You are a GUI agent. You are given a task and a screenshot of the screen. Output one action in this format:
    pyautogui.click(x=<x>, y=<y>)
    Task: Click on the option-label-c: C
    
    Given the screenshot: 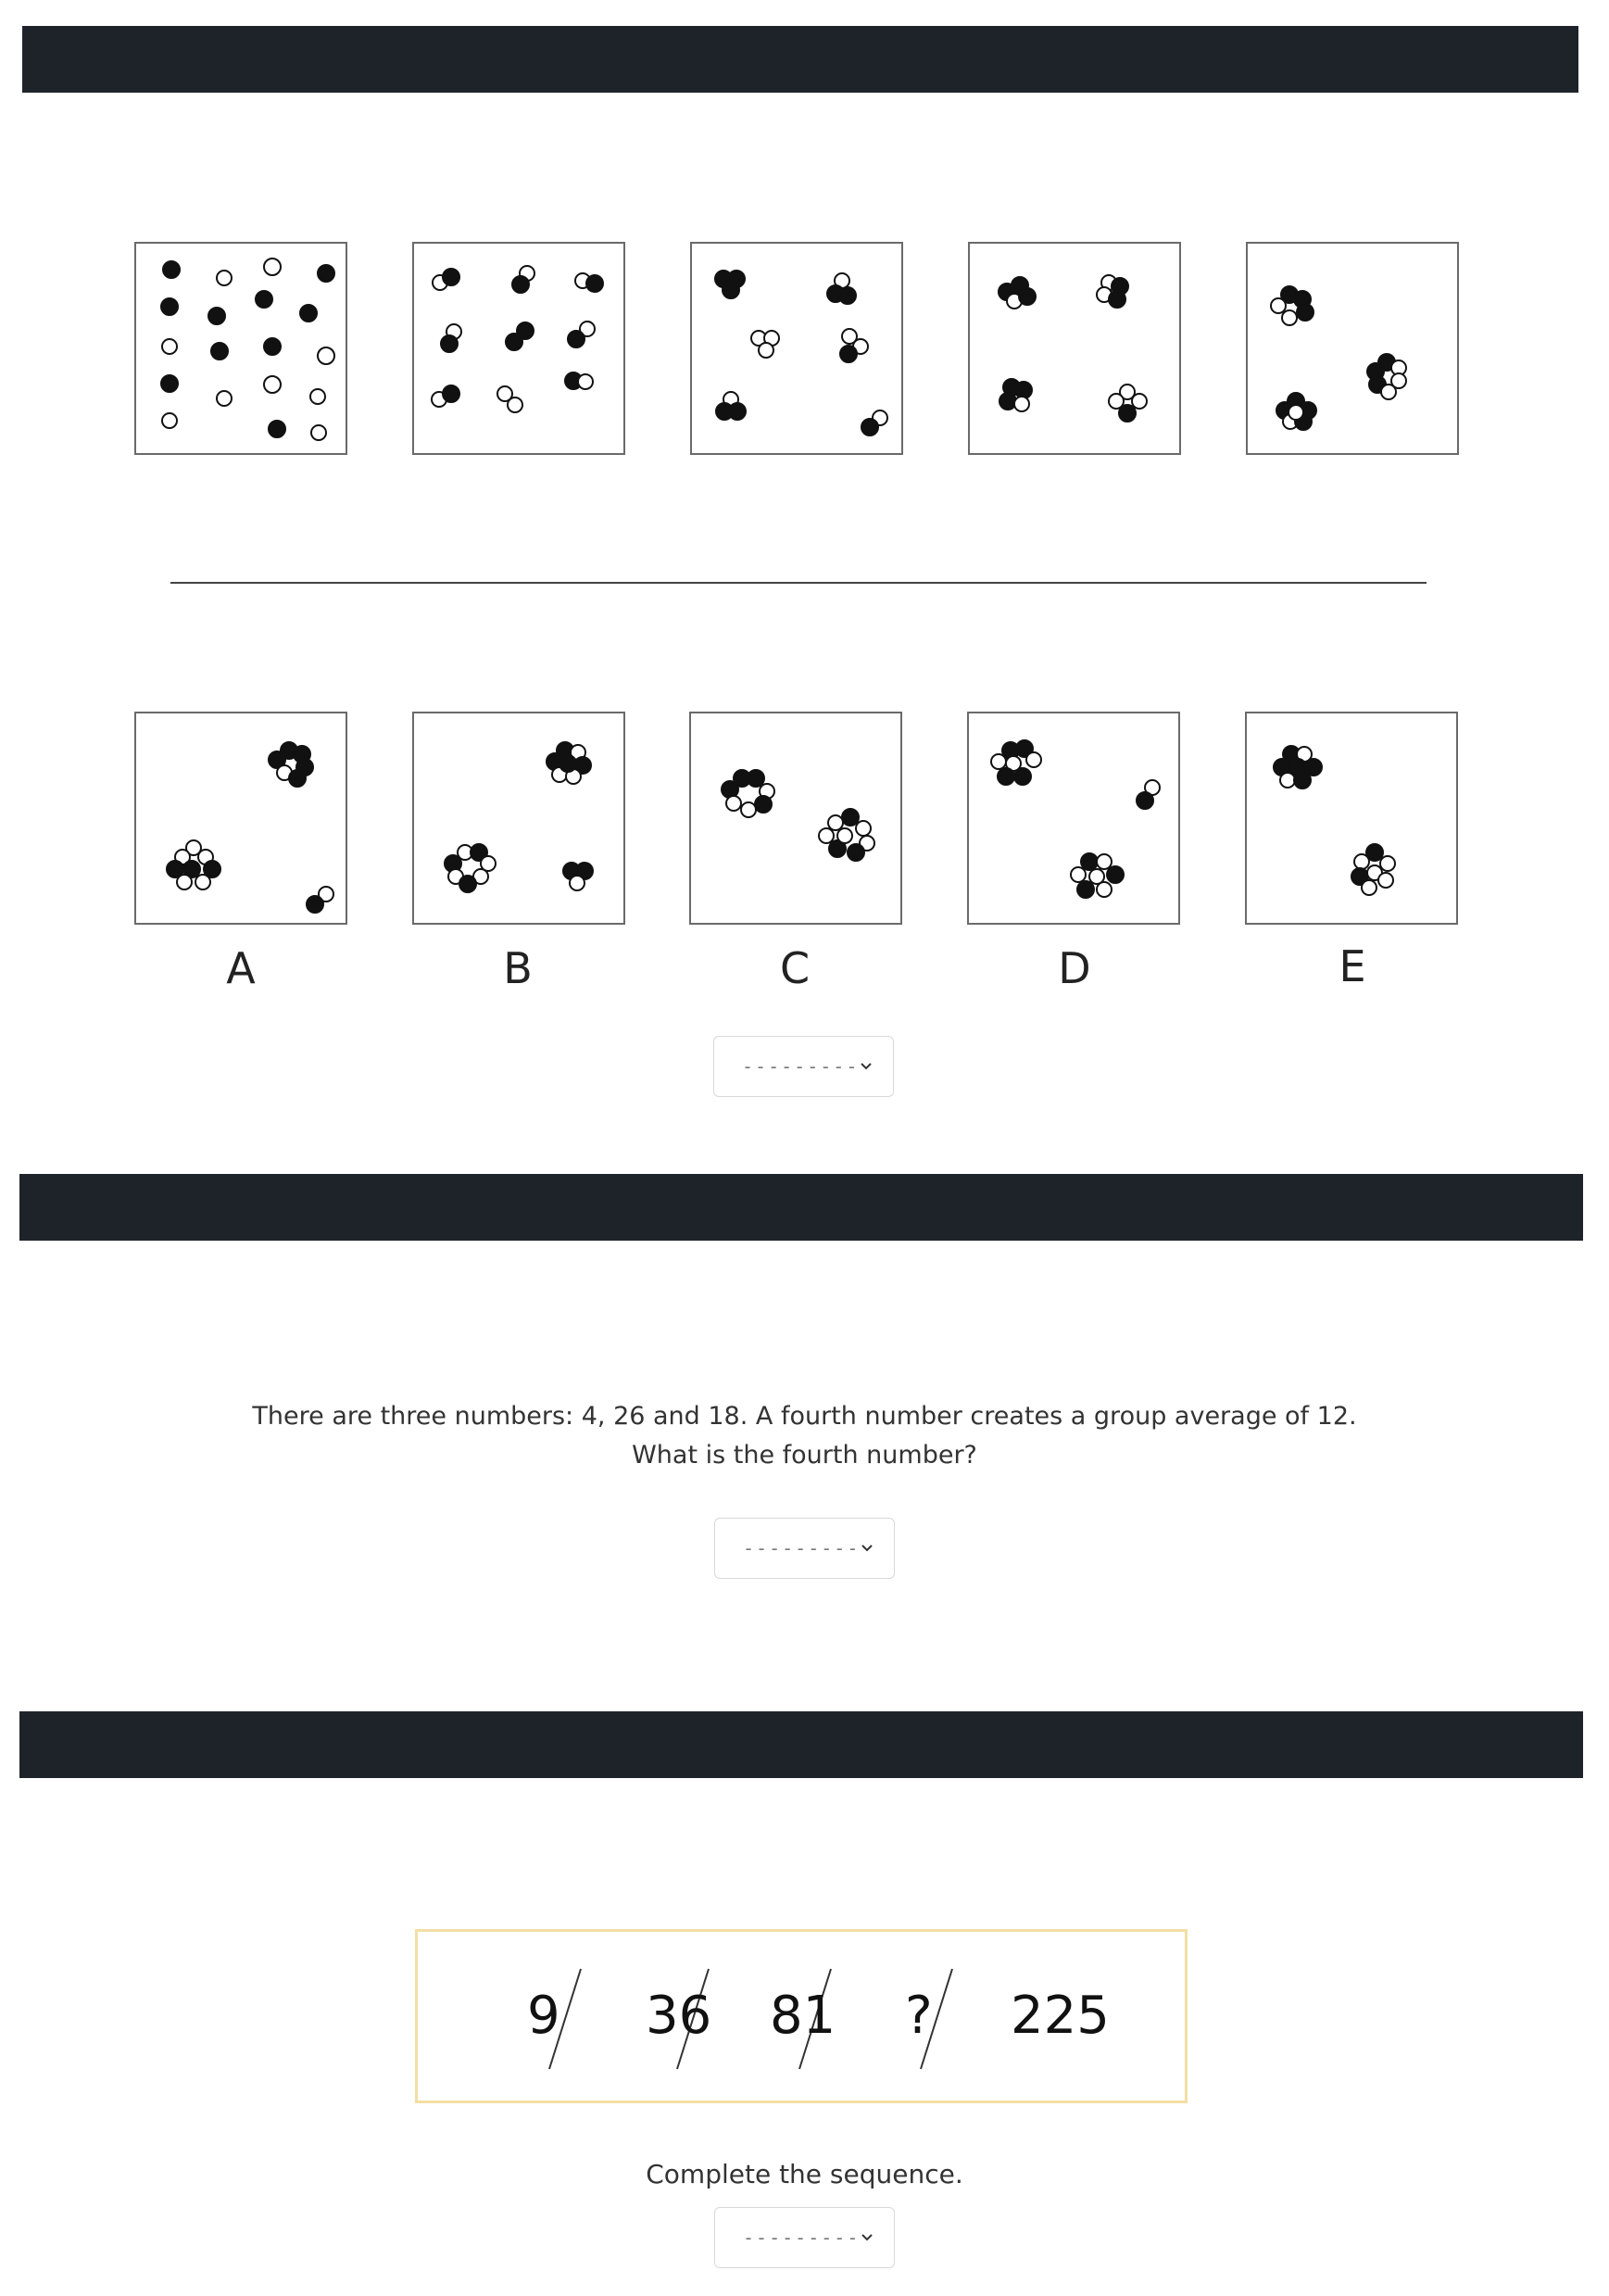 What is the action you would take?
    pyautogui.click(x=795, y=968)
    